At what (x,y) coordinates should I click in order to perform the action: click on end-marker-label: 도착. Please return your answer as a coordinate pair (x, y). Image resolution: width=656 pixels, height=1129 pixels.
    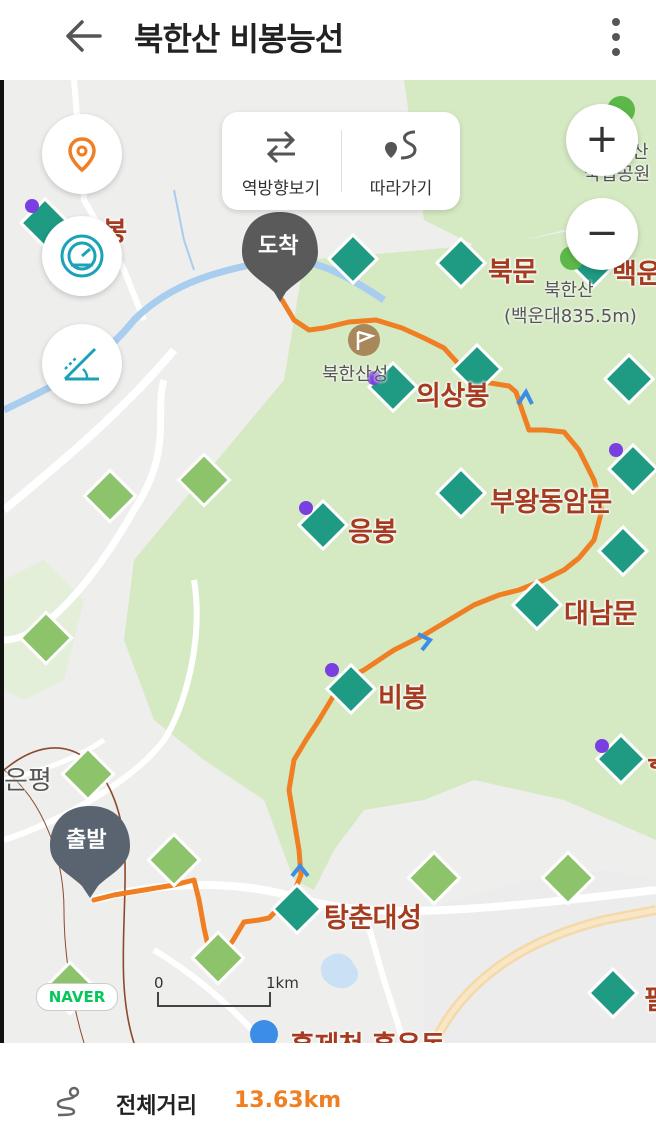
    Looking at the image, I should click on (278, 244).